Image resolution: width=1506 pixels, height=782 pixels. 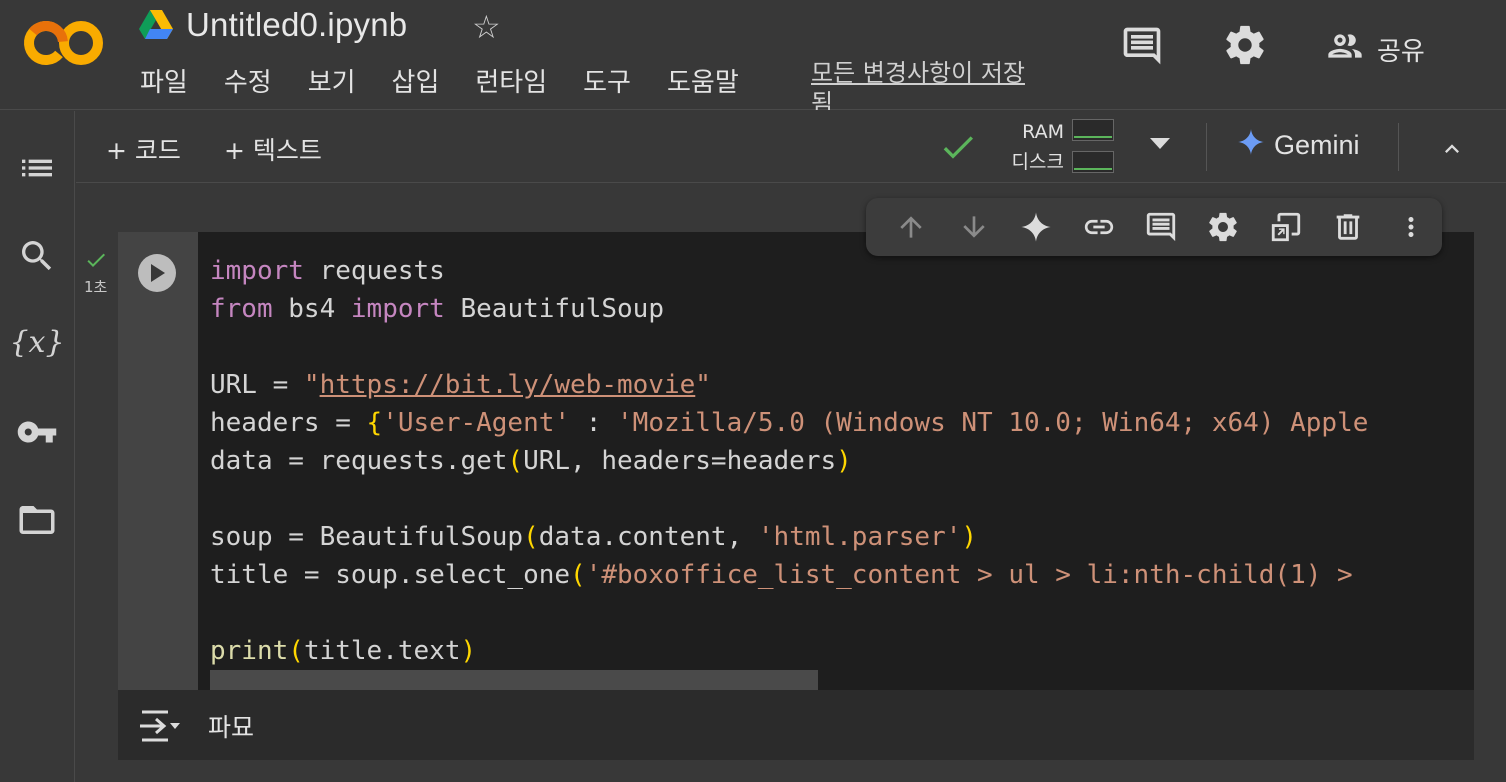 What do you see at coordinates (96, 260) in the screenshot?
I see `execution-success-icon` at bounding box center [96, 260].